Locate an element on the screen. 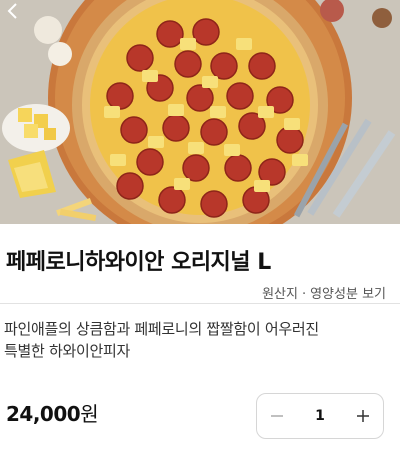 The height and width of the screenshot is (449, 400). product-price: 24,000원 is located at coordinates (52, 412).